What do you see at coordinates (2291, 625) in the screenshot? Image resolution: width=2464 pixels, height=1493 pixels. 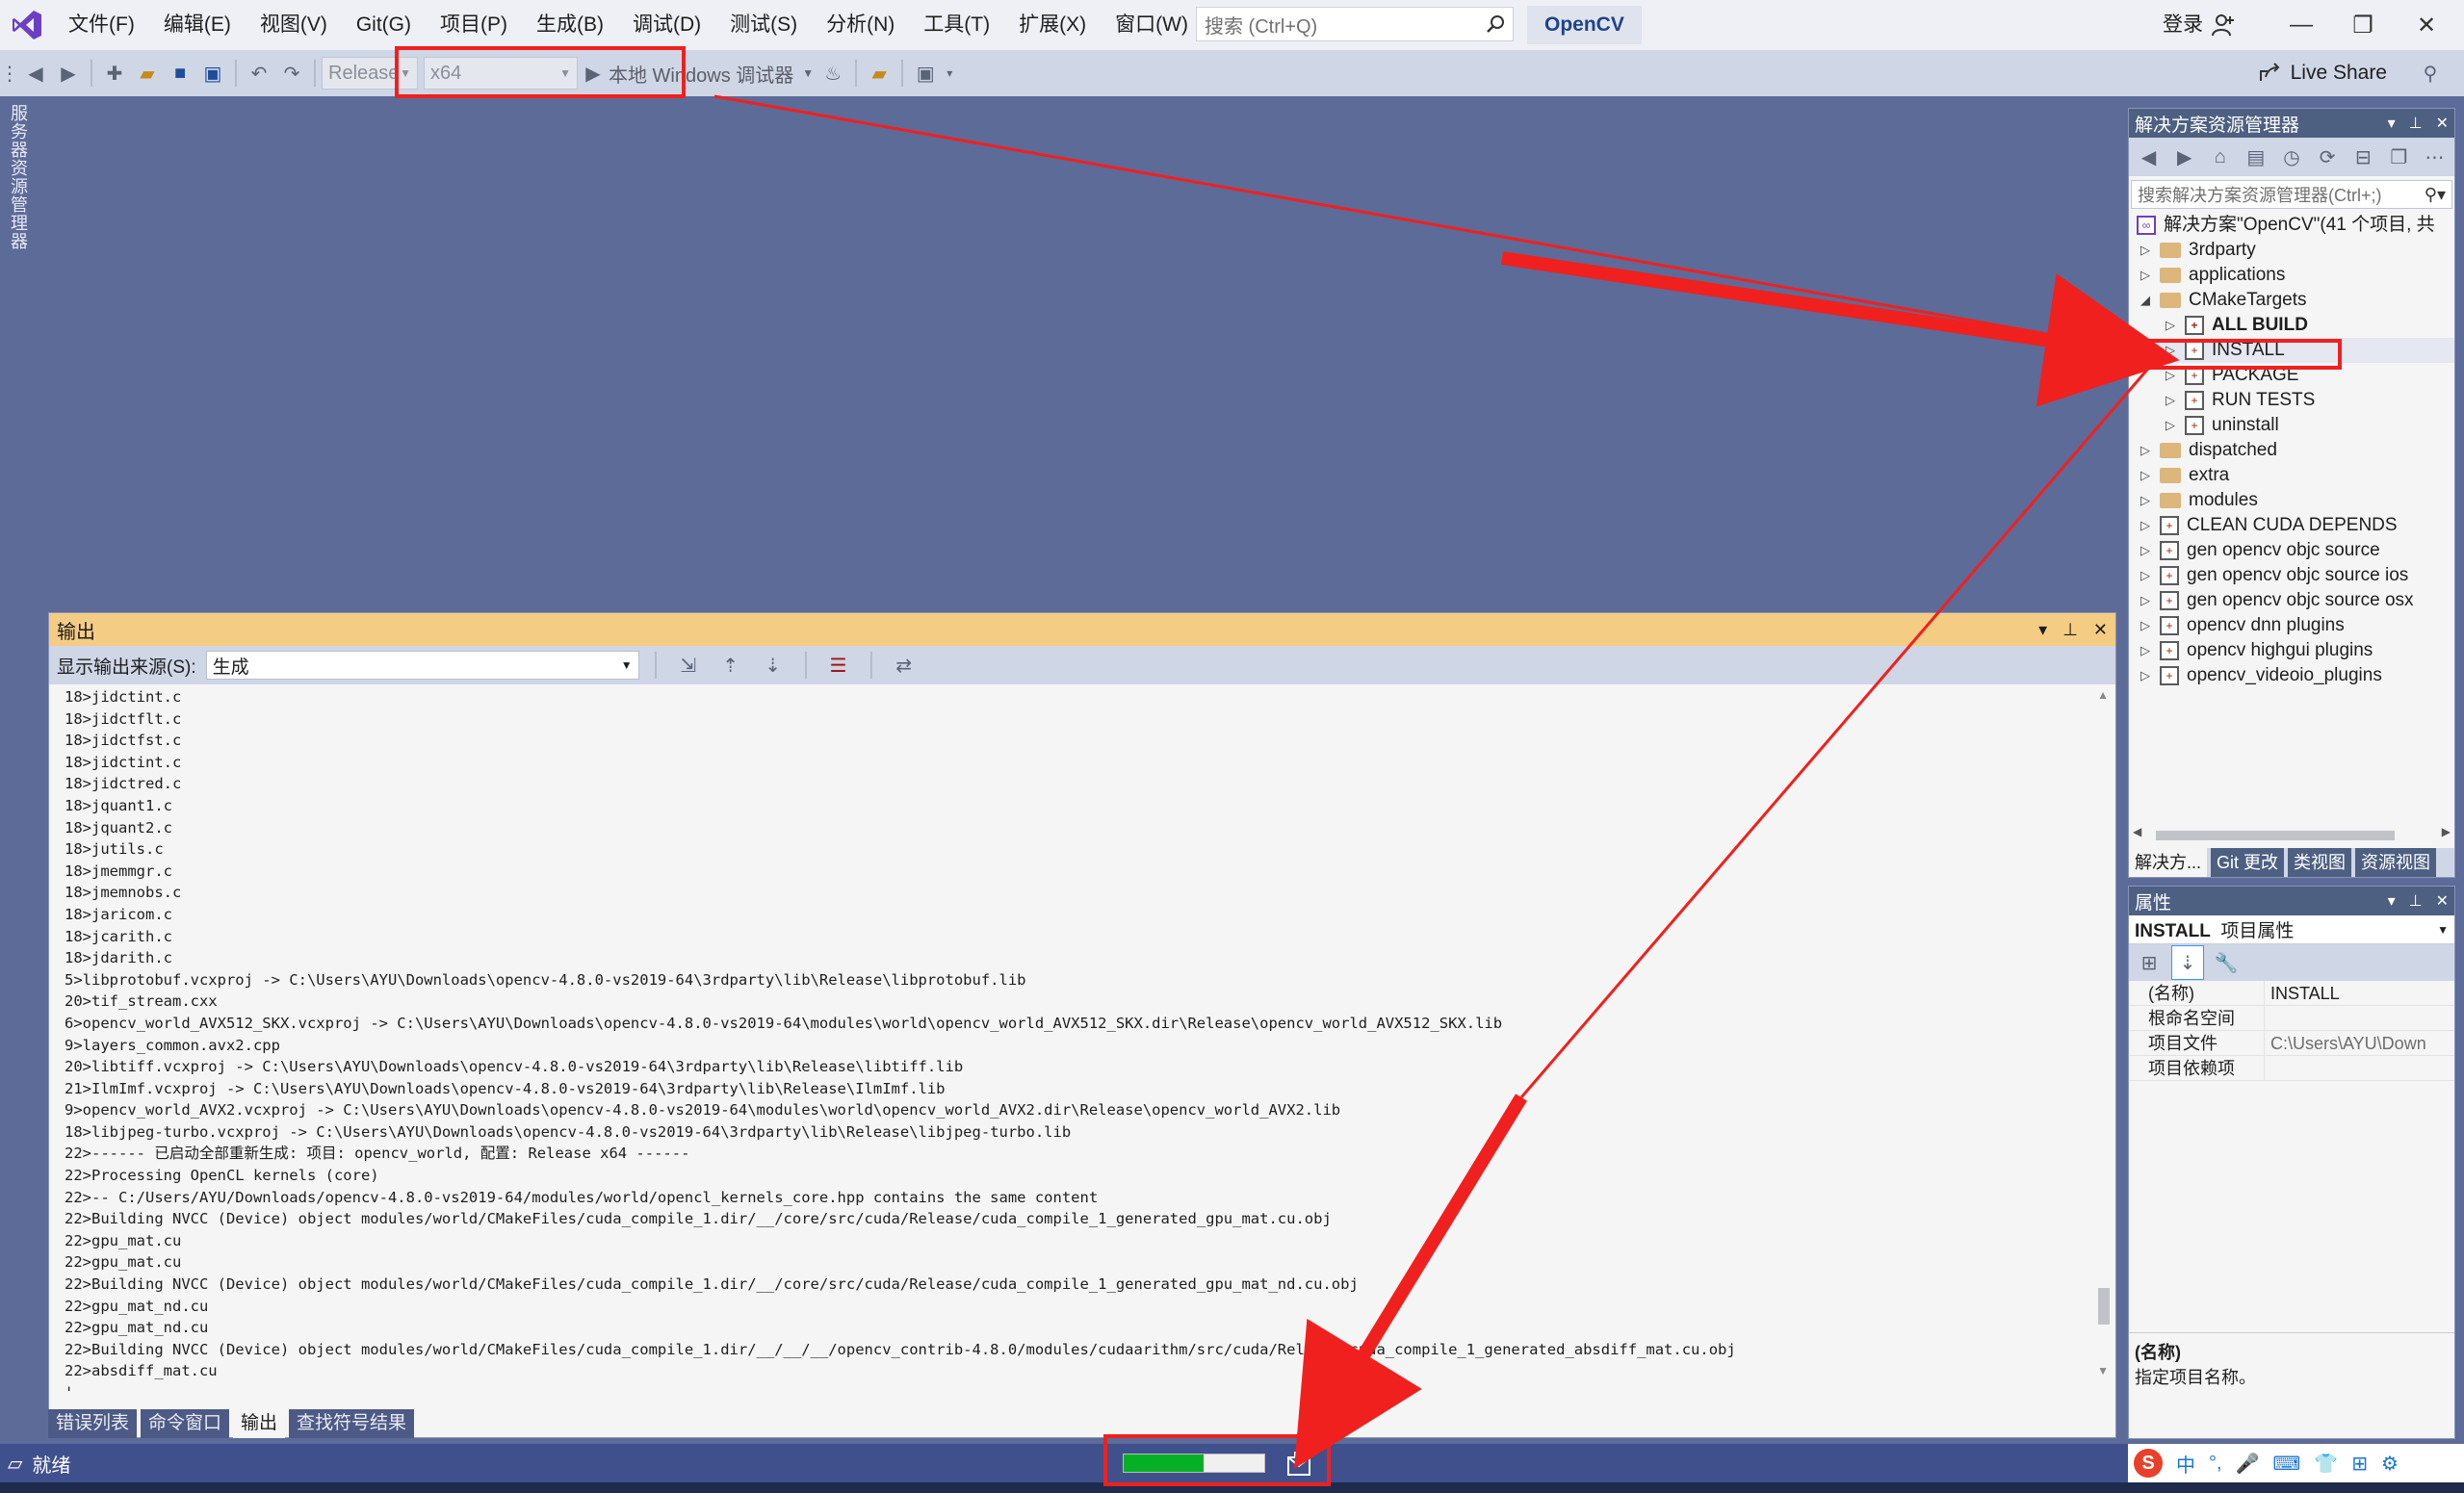 I see `tree-item: ▷ + opencv dnn plugins` at bounding box center [2291, 625].